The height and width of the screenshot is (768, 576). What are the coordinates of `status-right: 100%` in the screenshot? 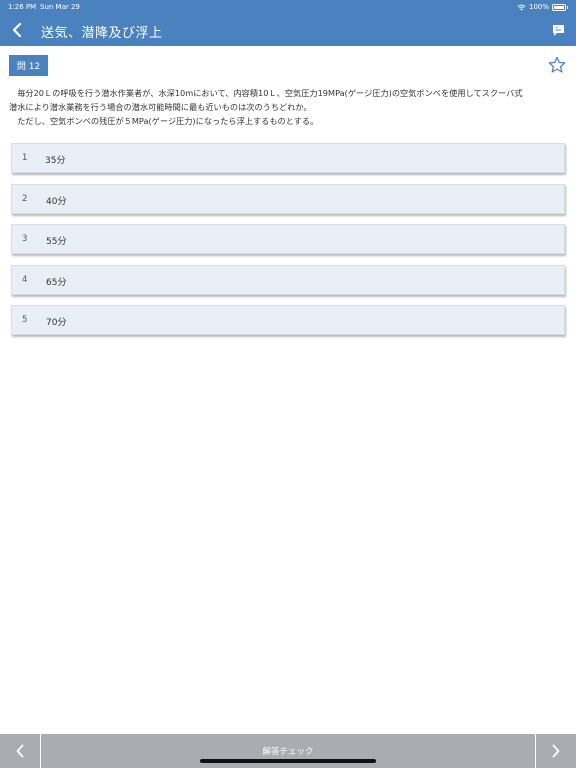 It's located at (542, 7).